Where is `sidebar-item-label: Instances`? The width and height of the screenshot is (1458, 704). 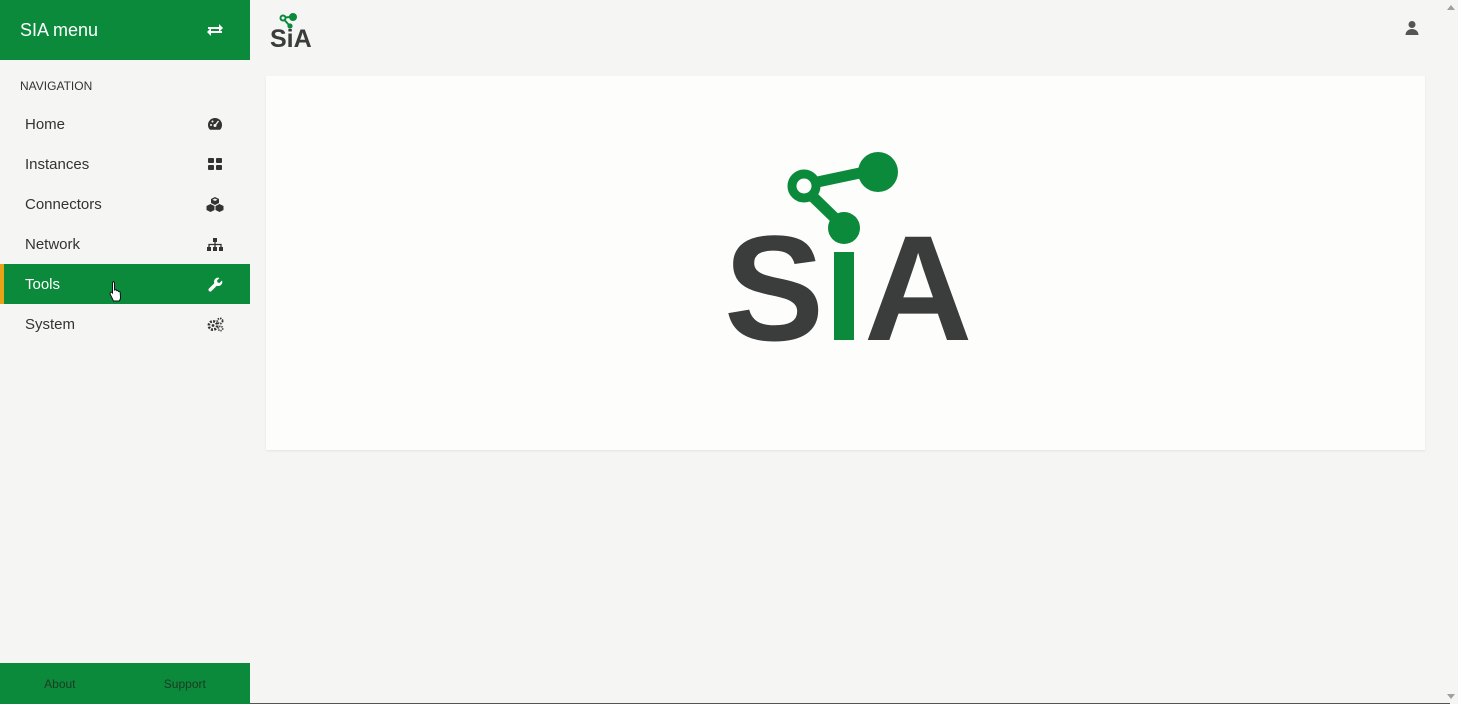
sidebar-item-label: Instances is located at coordinates (57, 164).